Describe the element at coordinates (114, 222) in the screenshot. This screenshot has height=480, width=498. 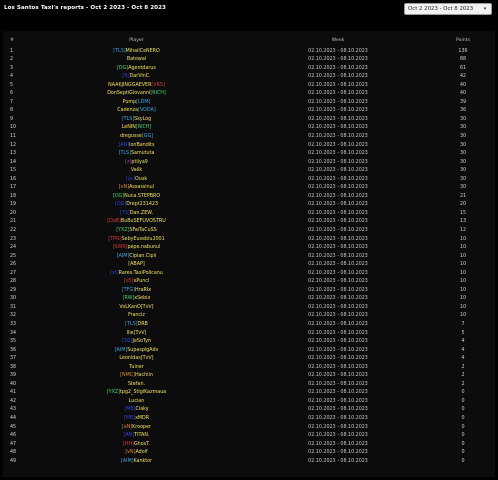
I see `clan-tag: [DoB]` at that location.